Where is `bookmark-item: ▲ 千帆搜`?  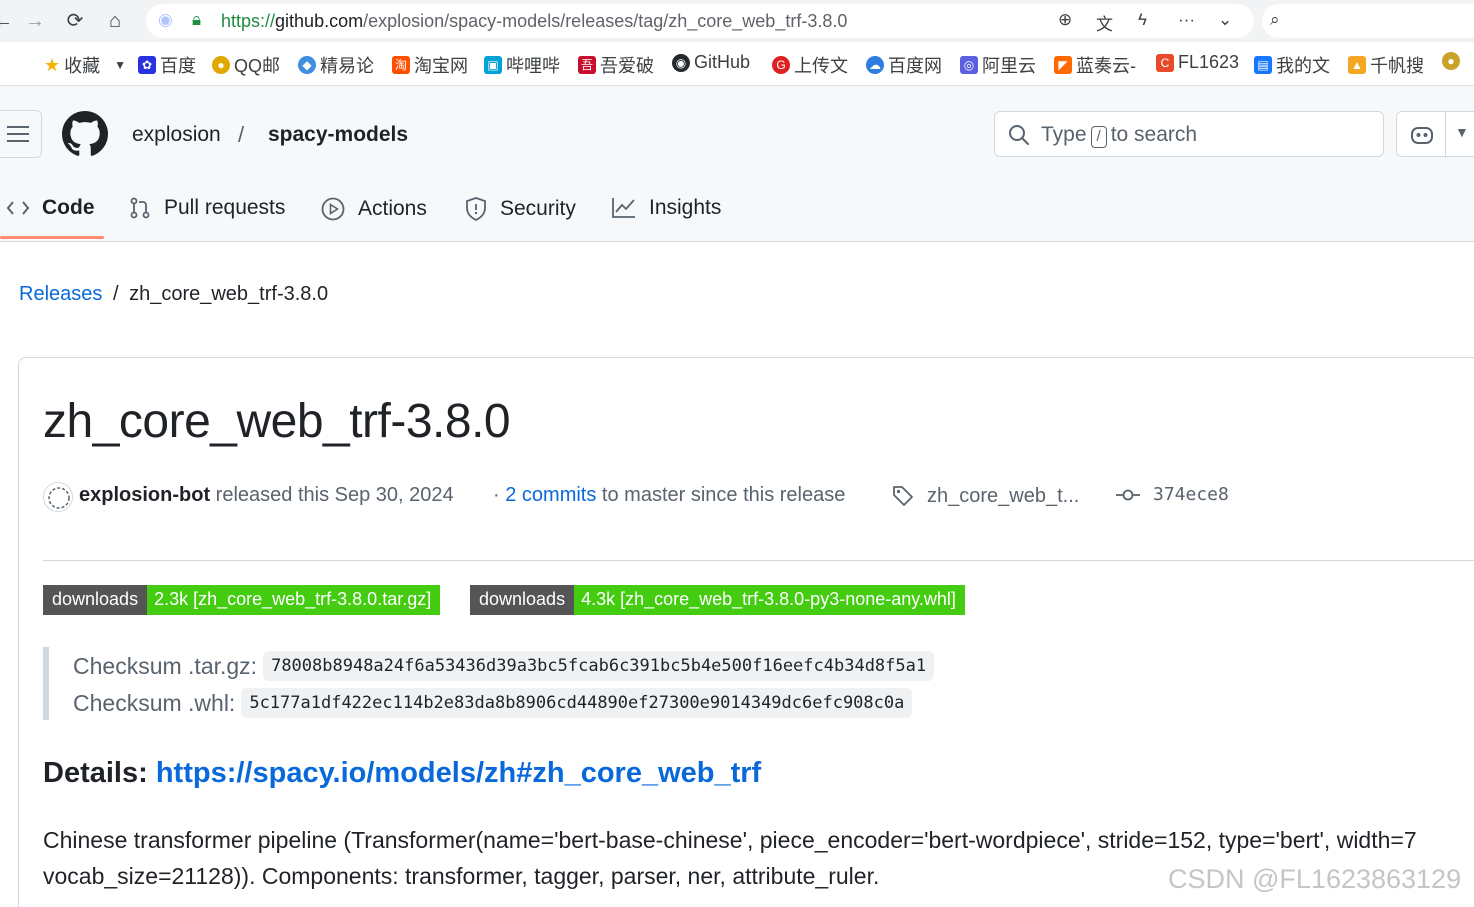 bookmark-item: ▲ 千帆搜 is located at coordinates (1386, 65).